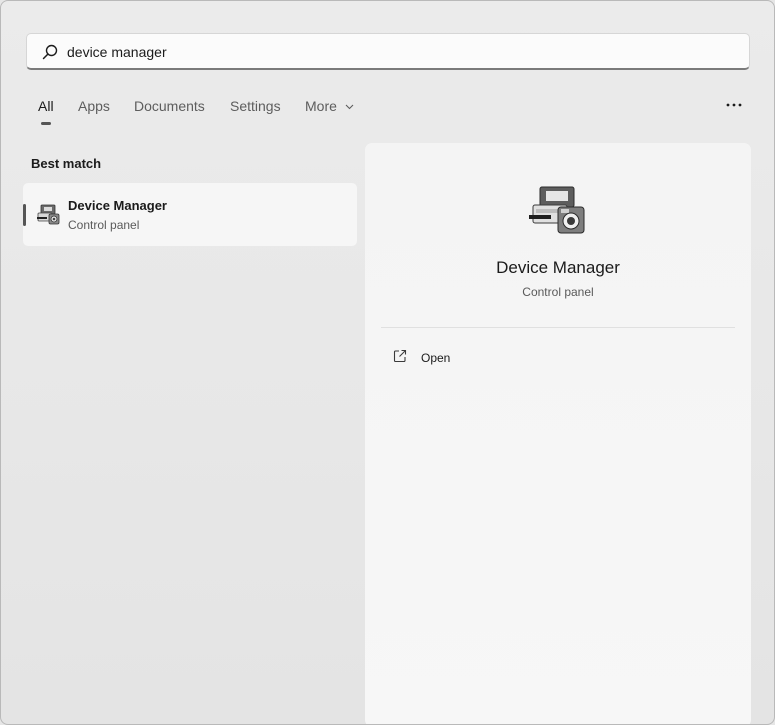 Image resolution: width=775 pixels, height=725 pixels. What do you see at coordinates (558, 327) in the screenshot?
I see `divider` at bounding box center [558, 327].